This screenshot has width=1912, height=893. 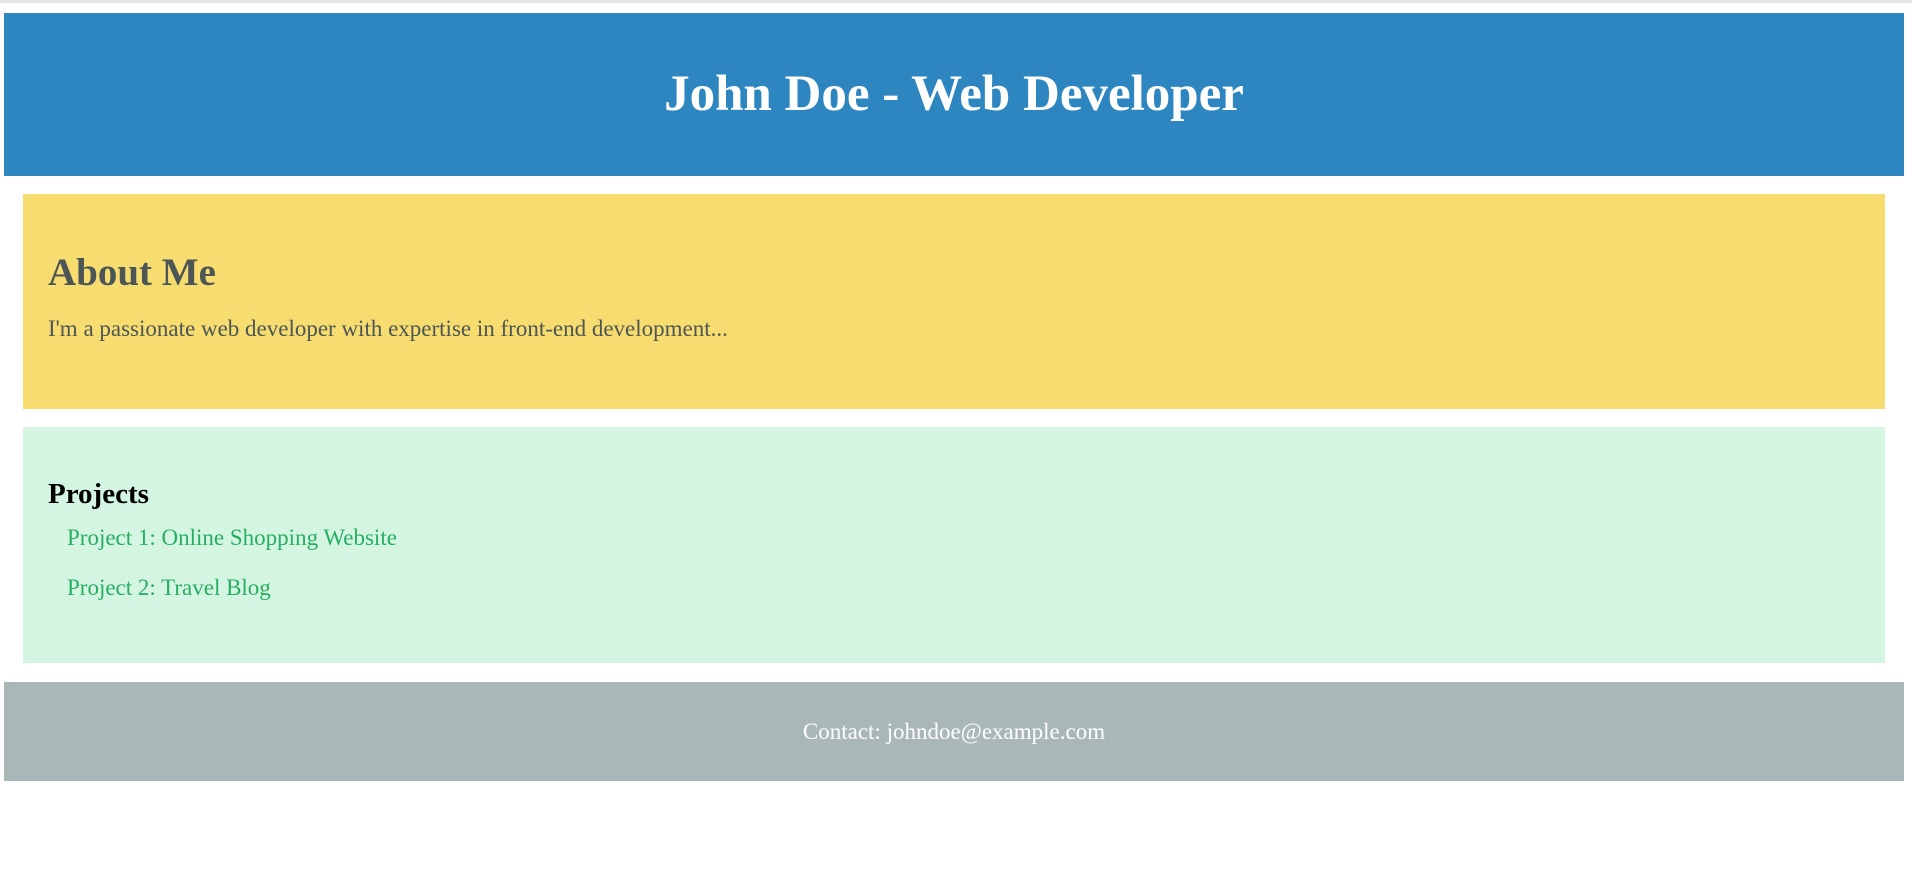 I want to click on projects-heading: Projects, so click(x=98, y=494).